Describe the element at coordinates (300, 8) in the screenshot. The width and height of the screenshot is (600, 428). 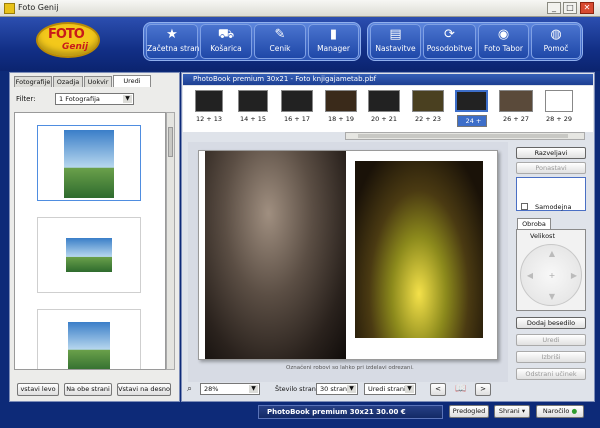
I see `title-bar: Foto Genij _ □ ✕` at that location.